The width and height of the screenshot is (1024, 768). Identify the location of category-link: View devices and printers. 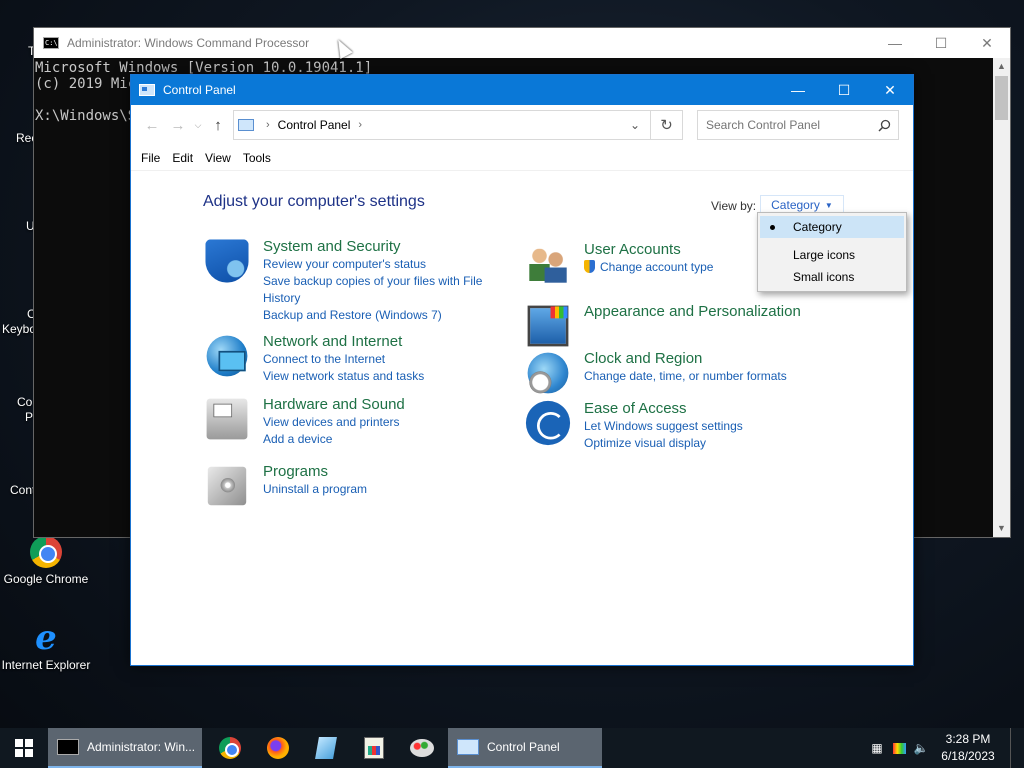
(383, 422).